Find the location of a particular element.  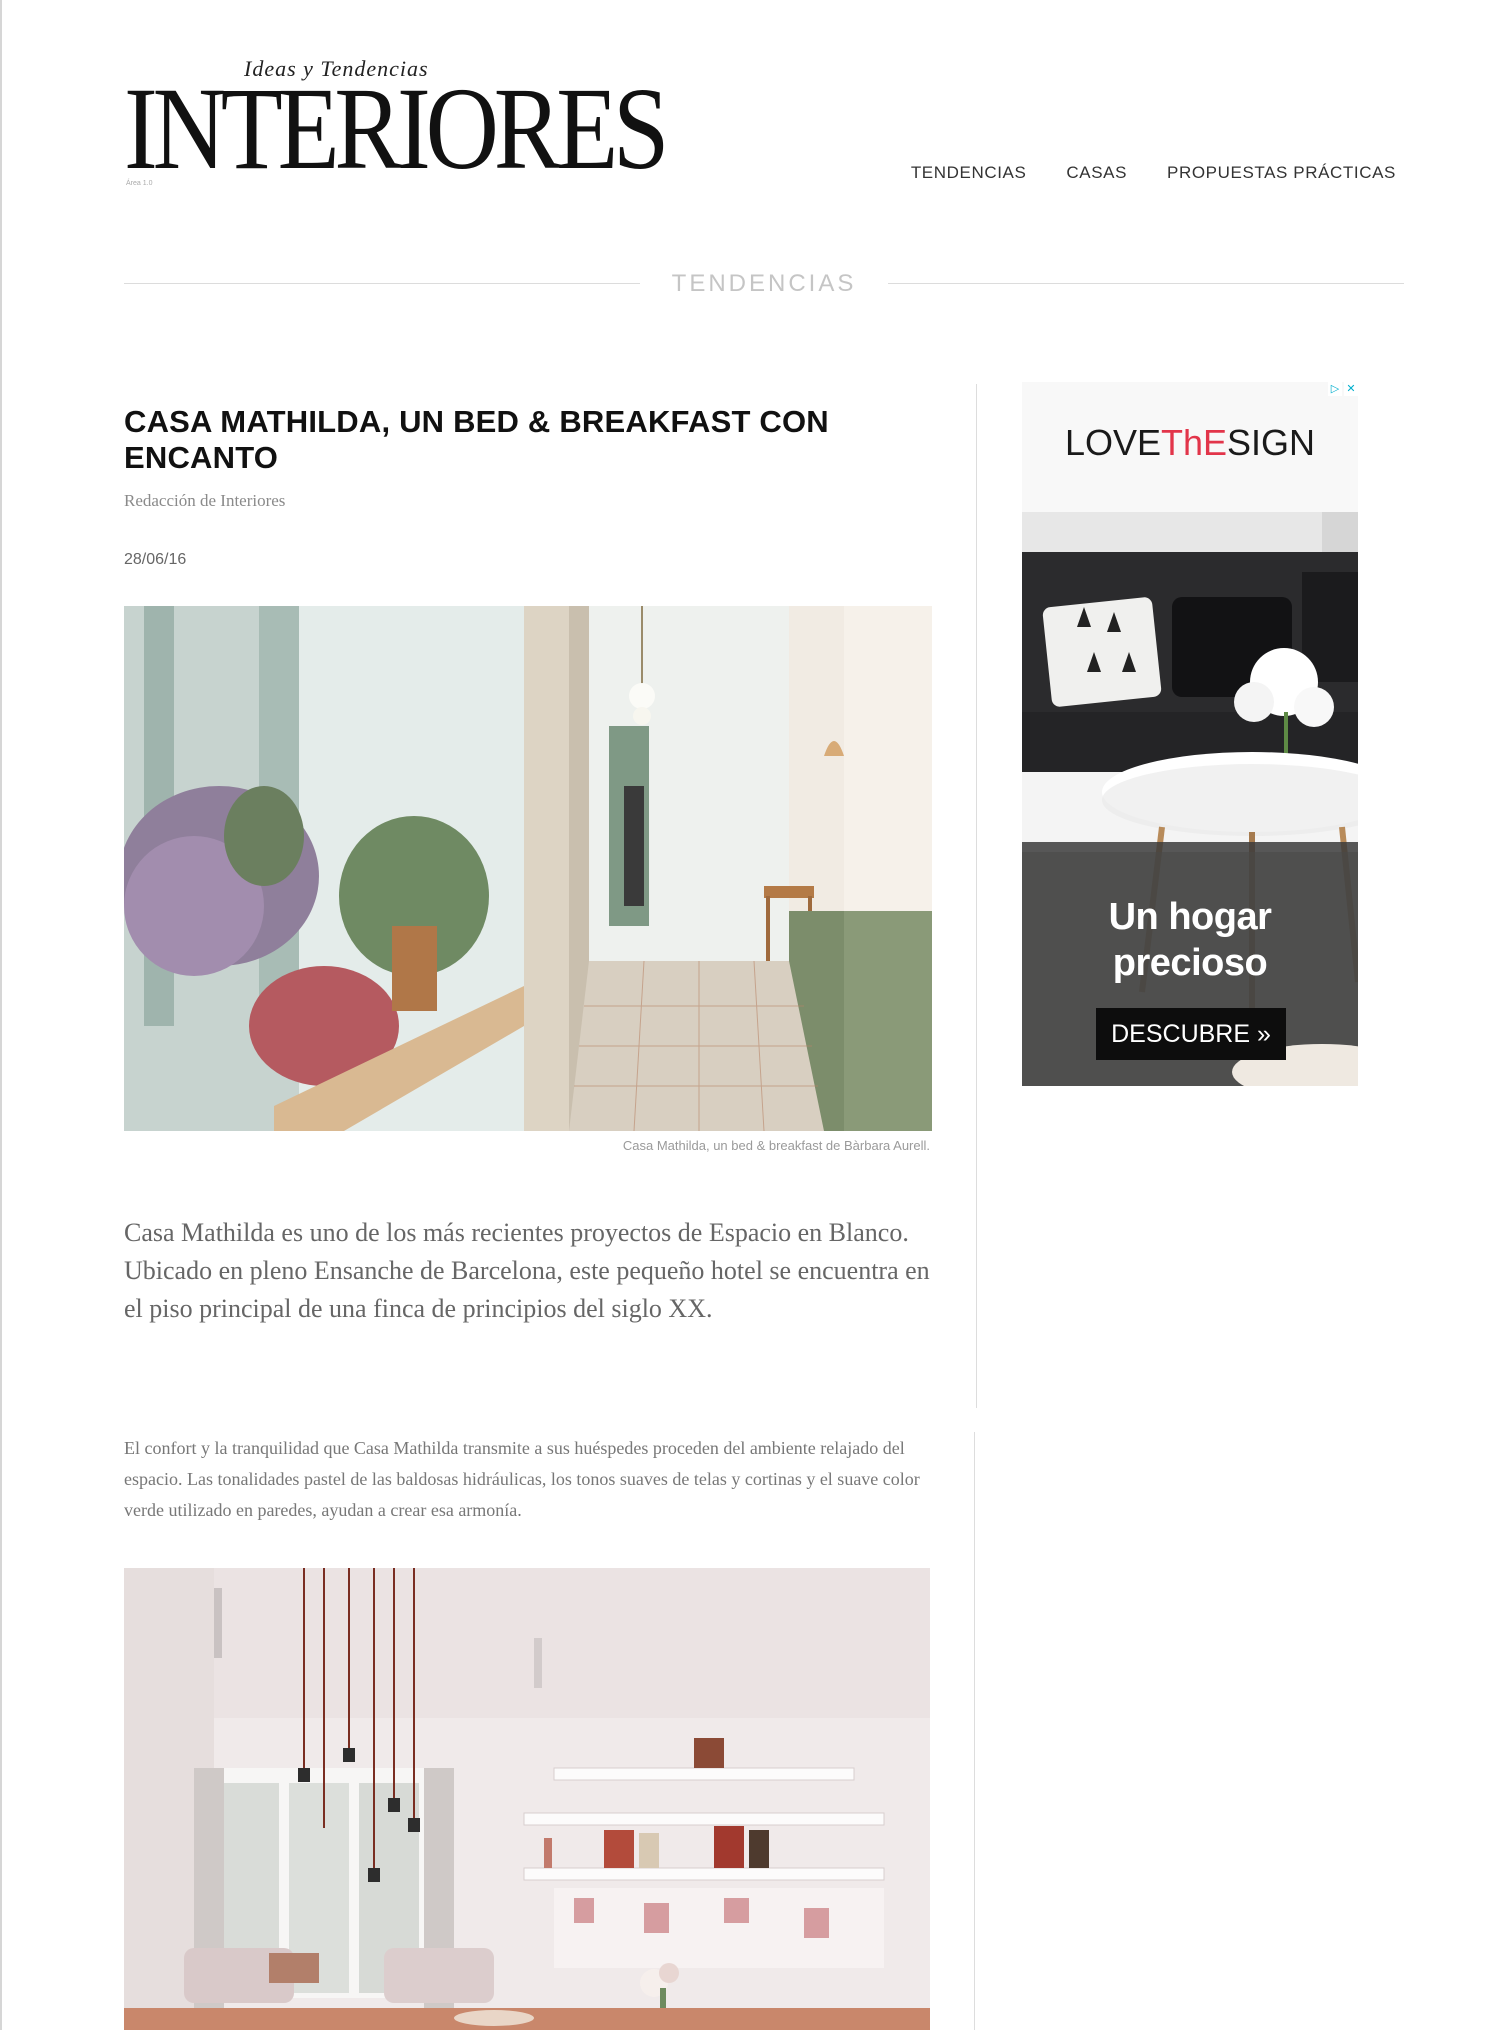

lounge-photo-illustration is located at coordinates (527, 1799).